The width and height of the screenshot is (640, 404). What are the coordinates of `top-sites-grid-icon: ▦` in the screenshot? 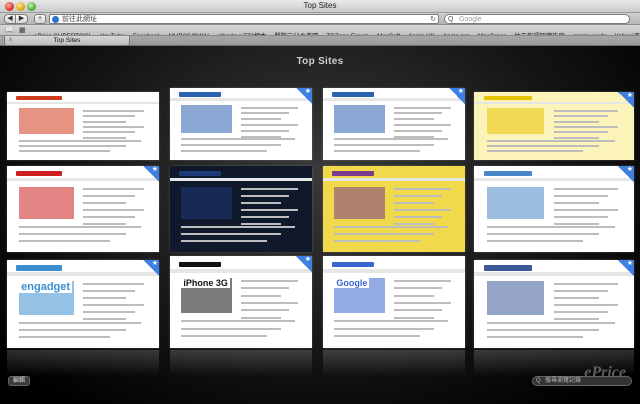 It's located at (22, 30).